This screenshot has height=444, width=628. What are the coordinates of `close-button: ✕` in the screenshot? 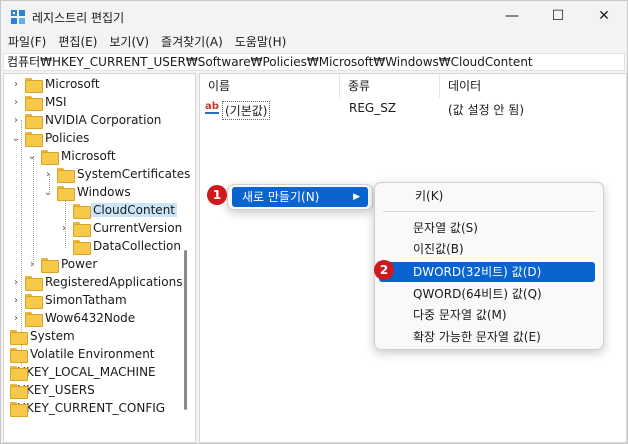 It's located at (604, 16).